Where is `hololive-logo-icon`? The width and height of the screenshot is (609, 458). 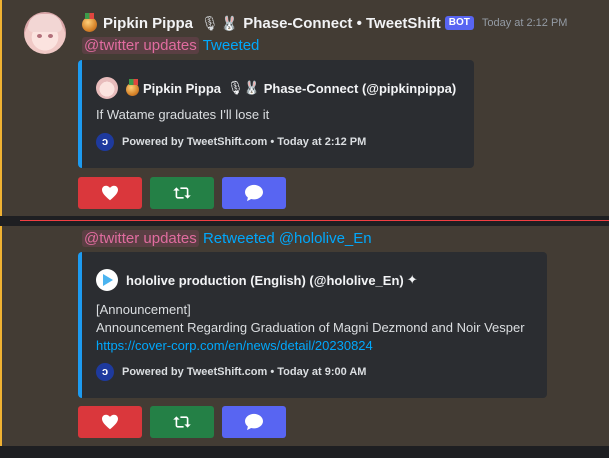
hololive-logo-icon is located at coordinates (107, 280).